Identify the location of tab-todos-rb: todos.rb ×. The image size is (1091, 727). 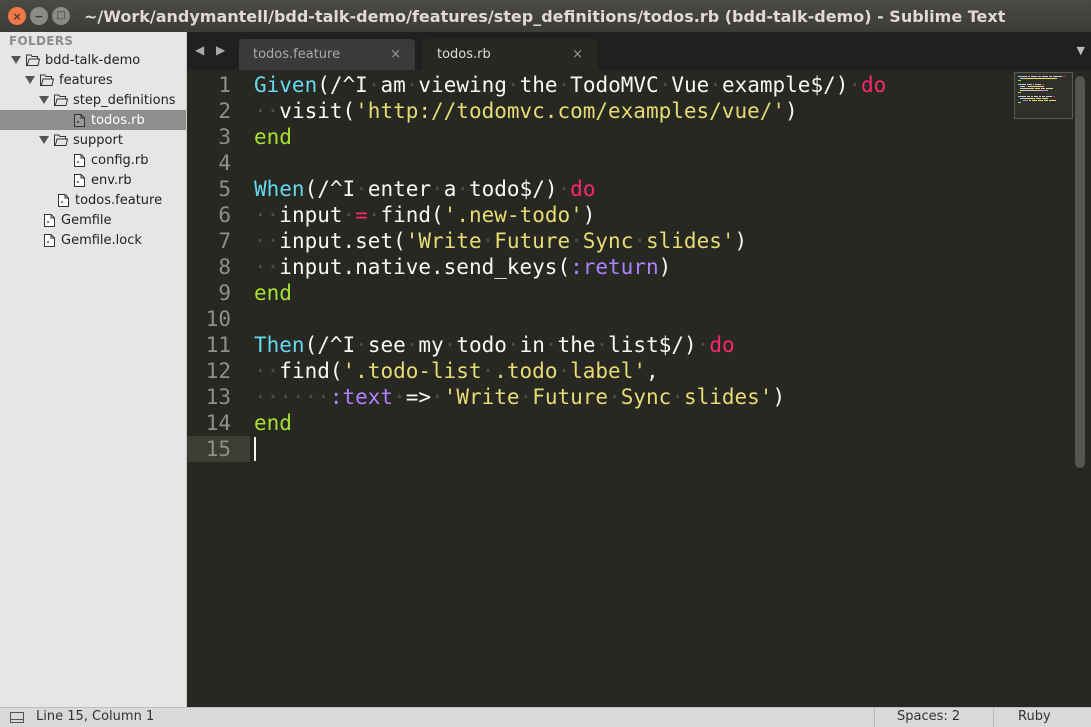
(510, 54).